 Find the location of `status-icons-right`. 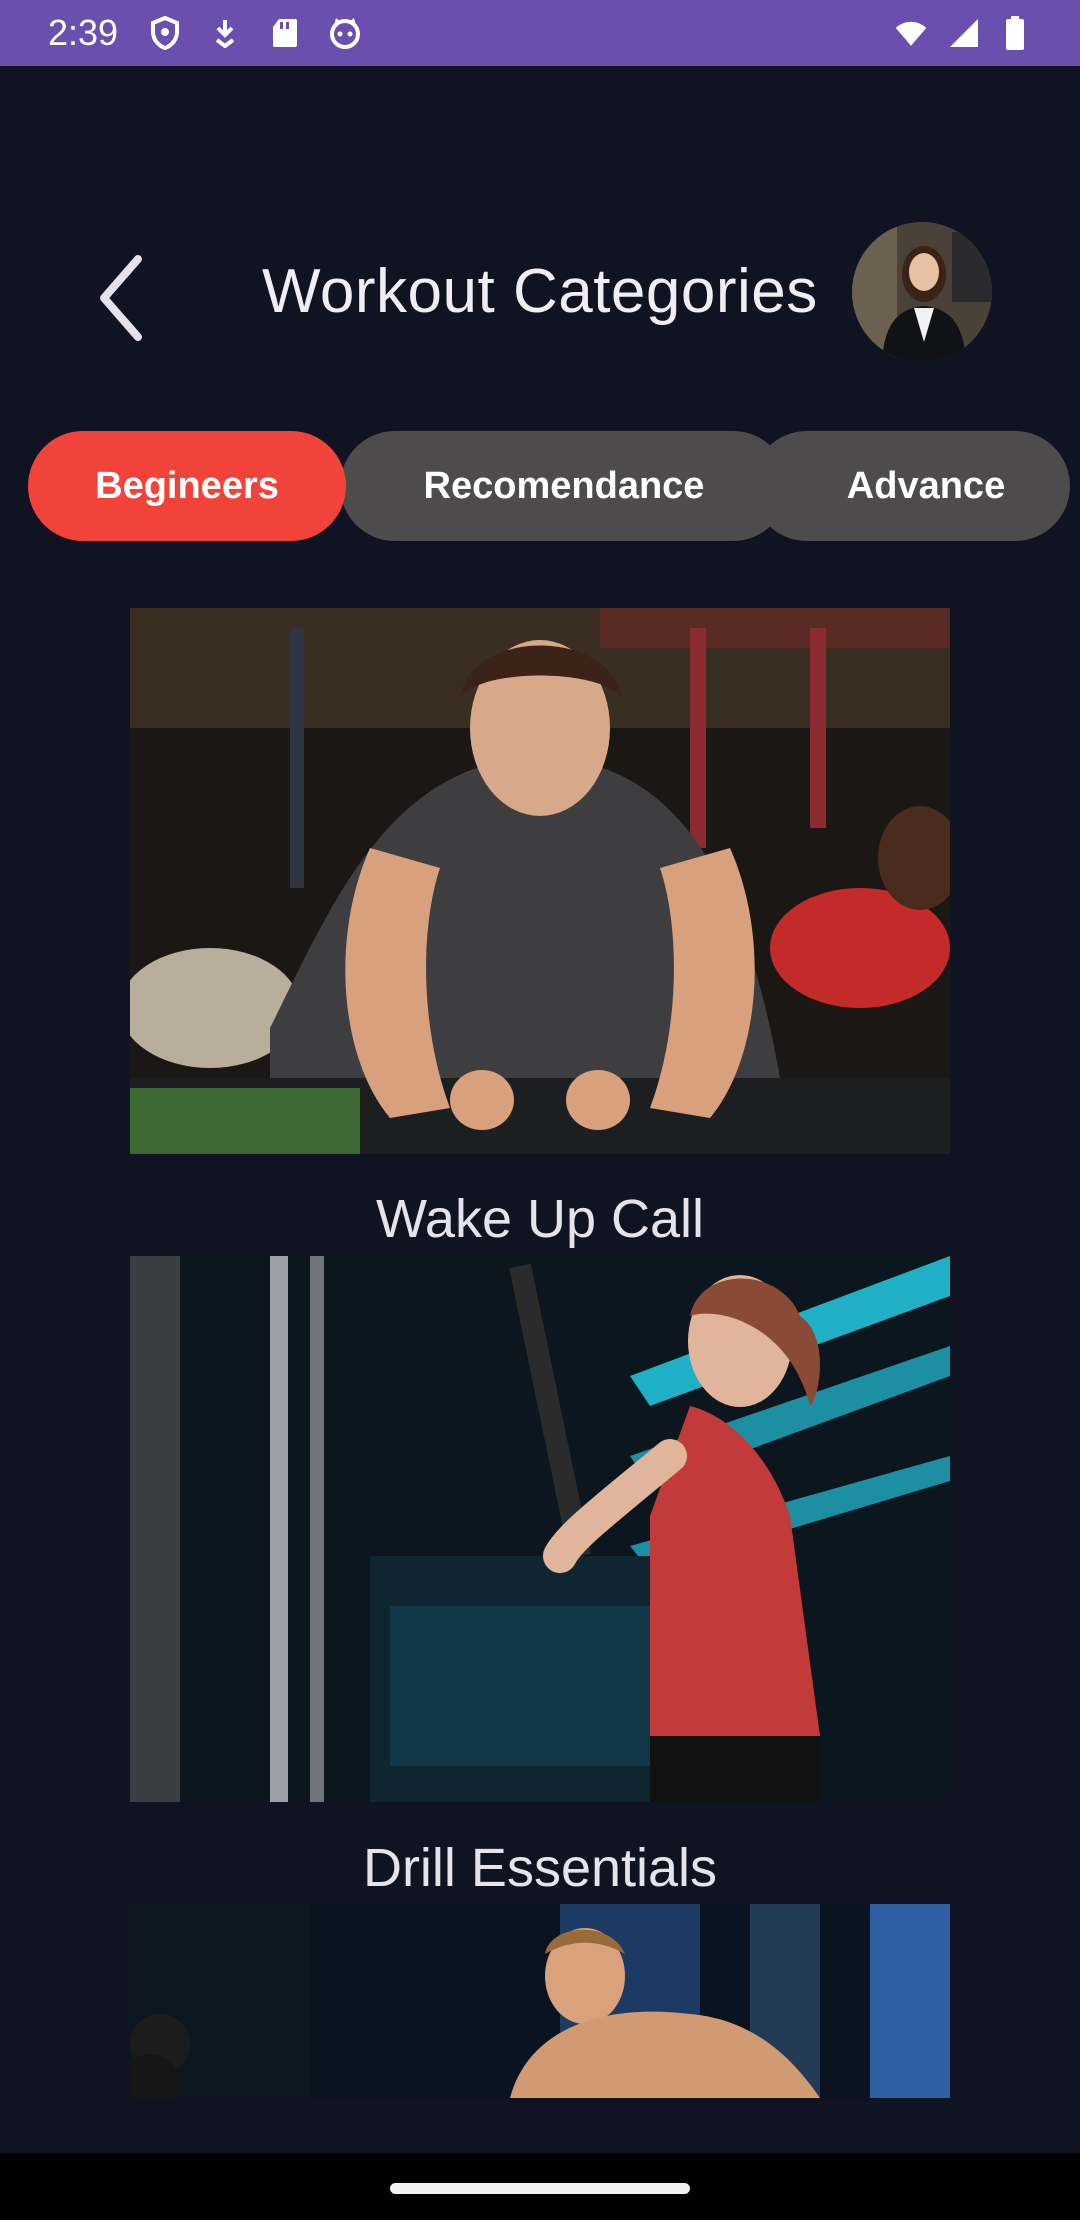

status-icons-right is located at coordinates (963, 33).